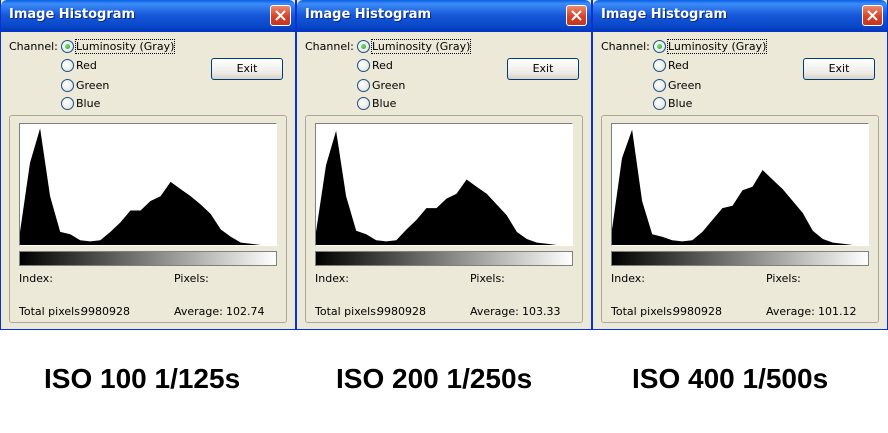 The image size is (888, 433). I want to click on caption-iso-400: ISO 400 1/500s, so click(730, 378).